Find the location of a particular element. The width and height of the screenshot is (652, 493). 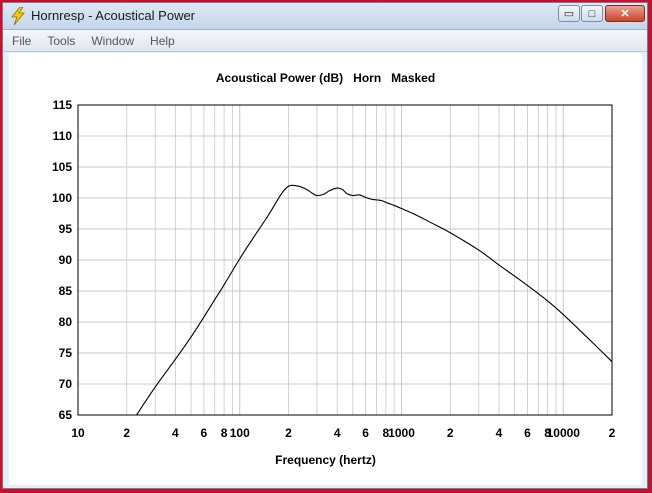

minimize-button: ▭ is located at coordinates (569, 13).